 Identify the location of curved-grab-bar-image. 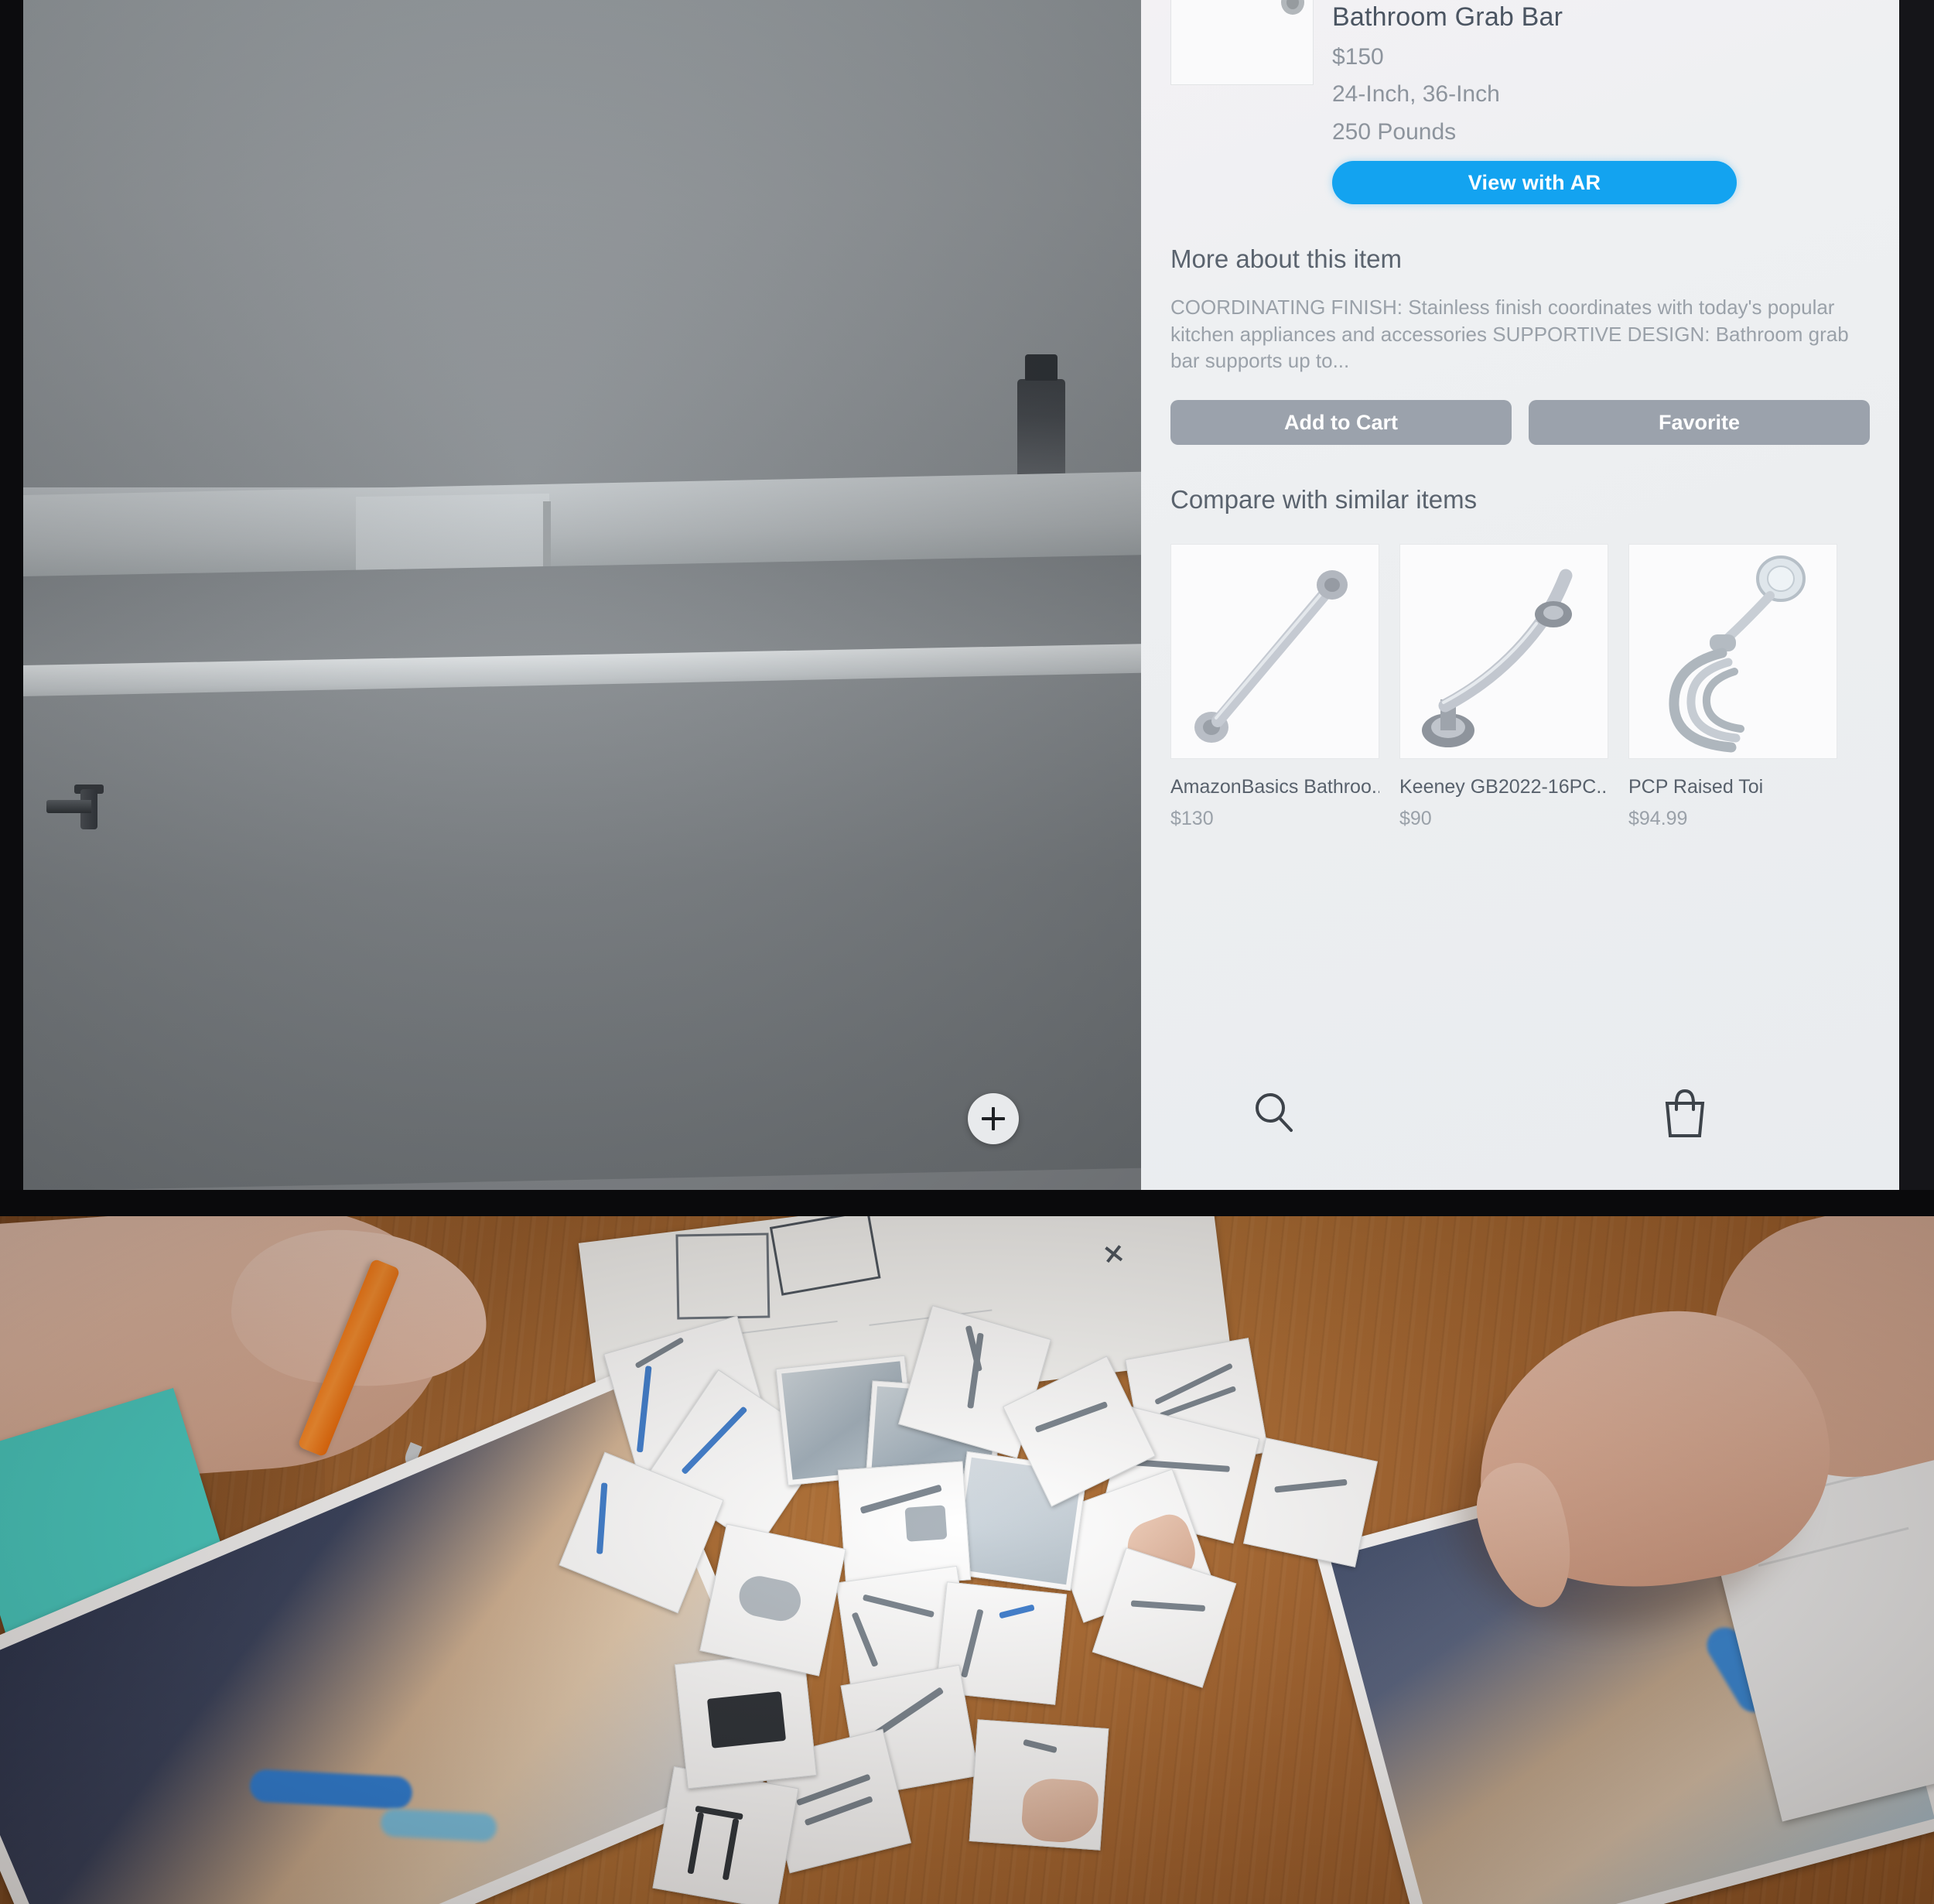
(1503, 652).